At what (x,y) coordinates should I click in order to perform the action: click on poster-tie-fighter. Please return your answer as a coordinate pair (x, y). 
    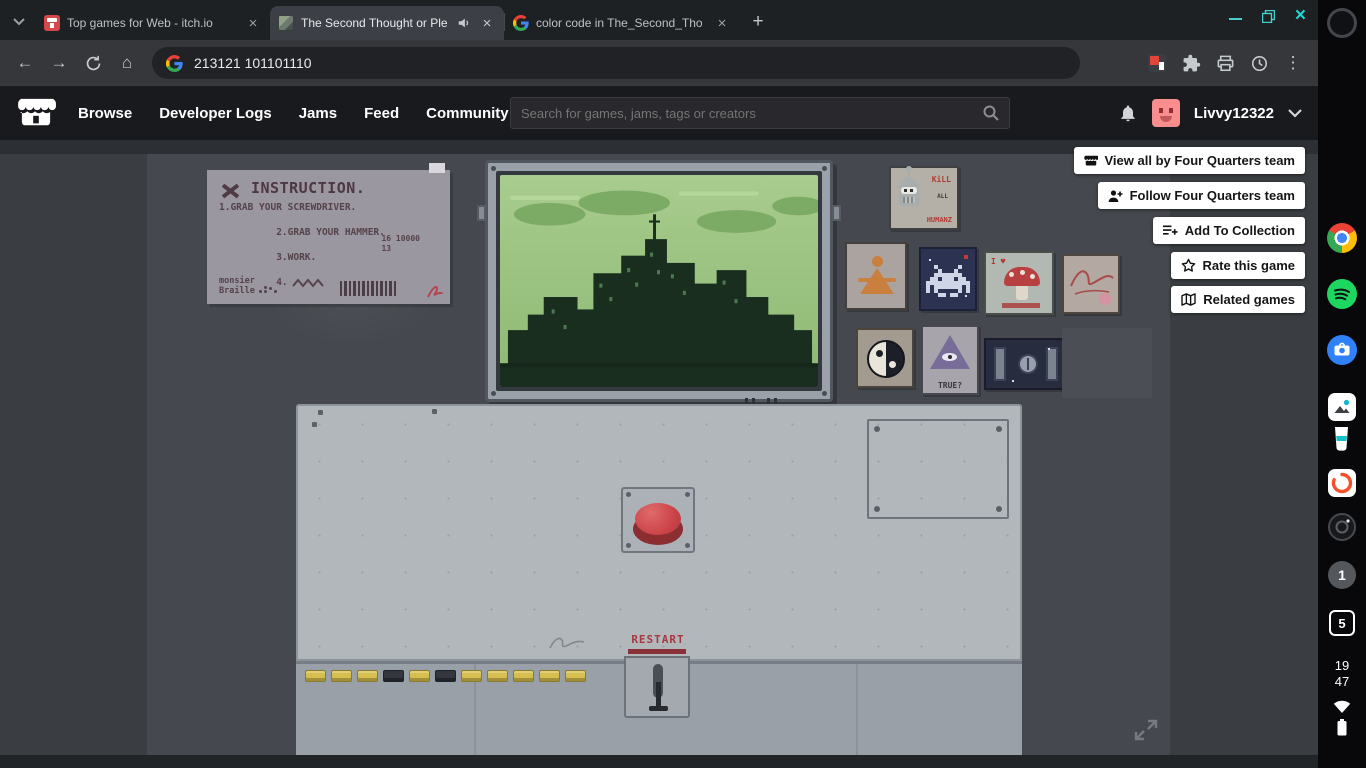
    Looking at the image, I should click on (1026, 364).